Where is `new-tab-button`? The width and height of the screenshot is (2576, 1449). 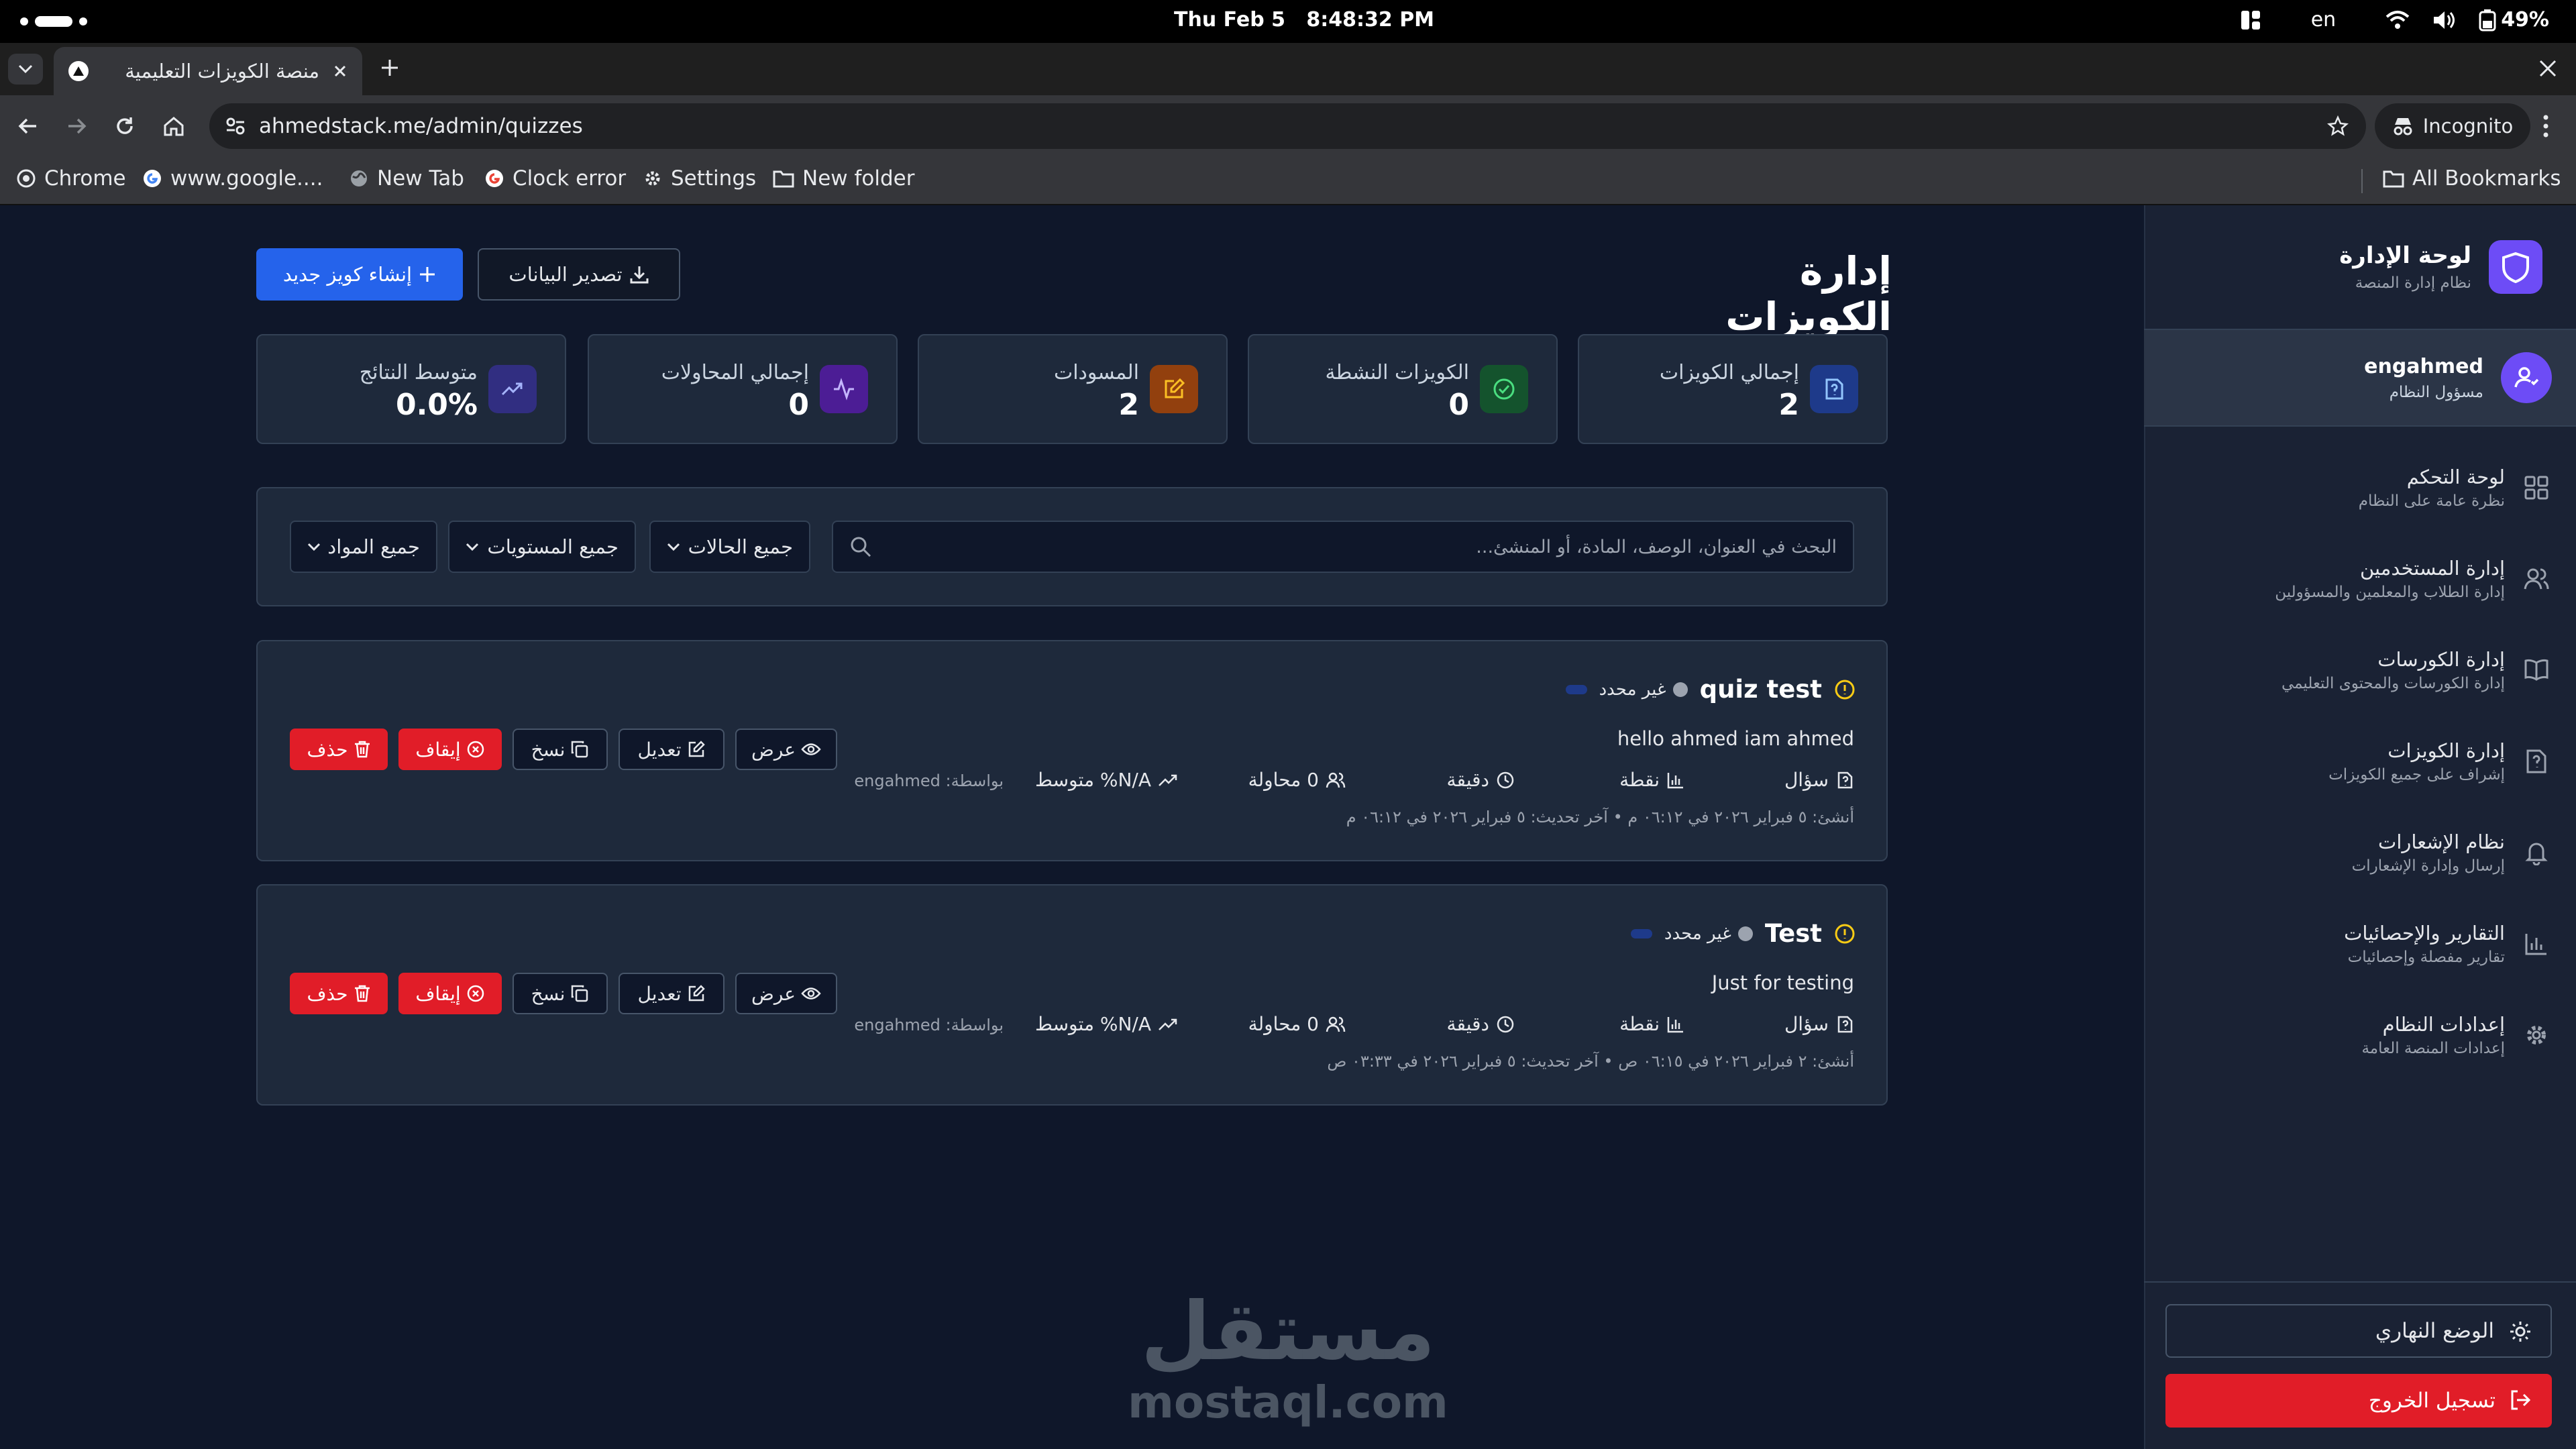 new-tab-button is located at coordinates (390, 68).